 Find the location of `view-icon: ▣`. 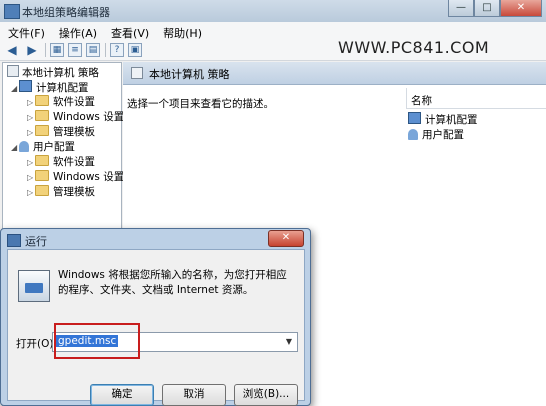

view-icon: ▣ is located at coordinates (135, 50).